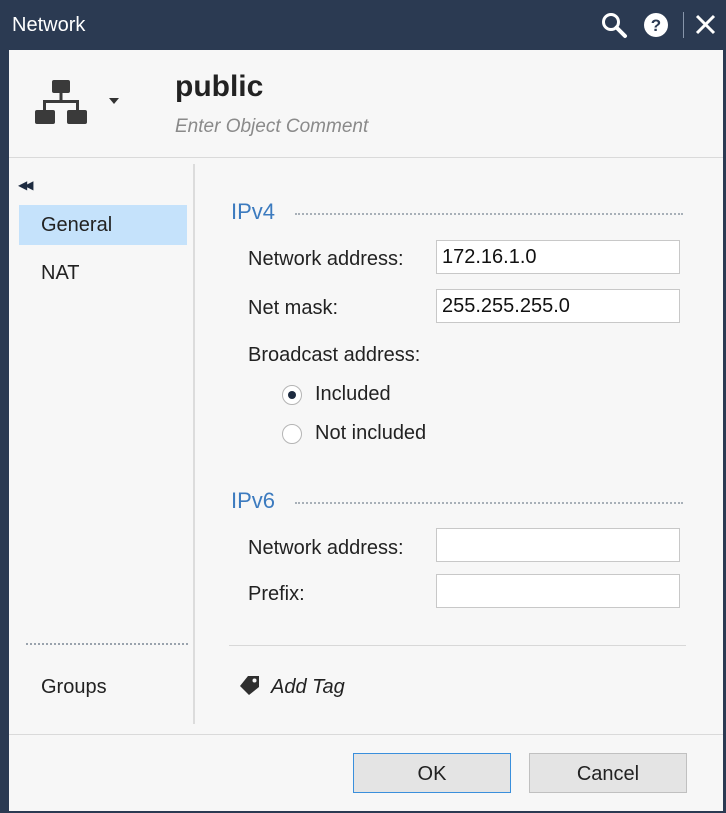  What do you see at coordinates (49, 25) in the screenshot?
I see `window-title: Network` at bounding box center [49, 25].